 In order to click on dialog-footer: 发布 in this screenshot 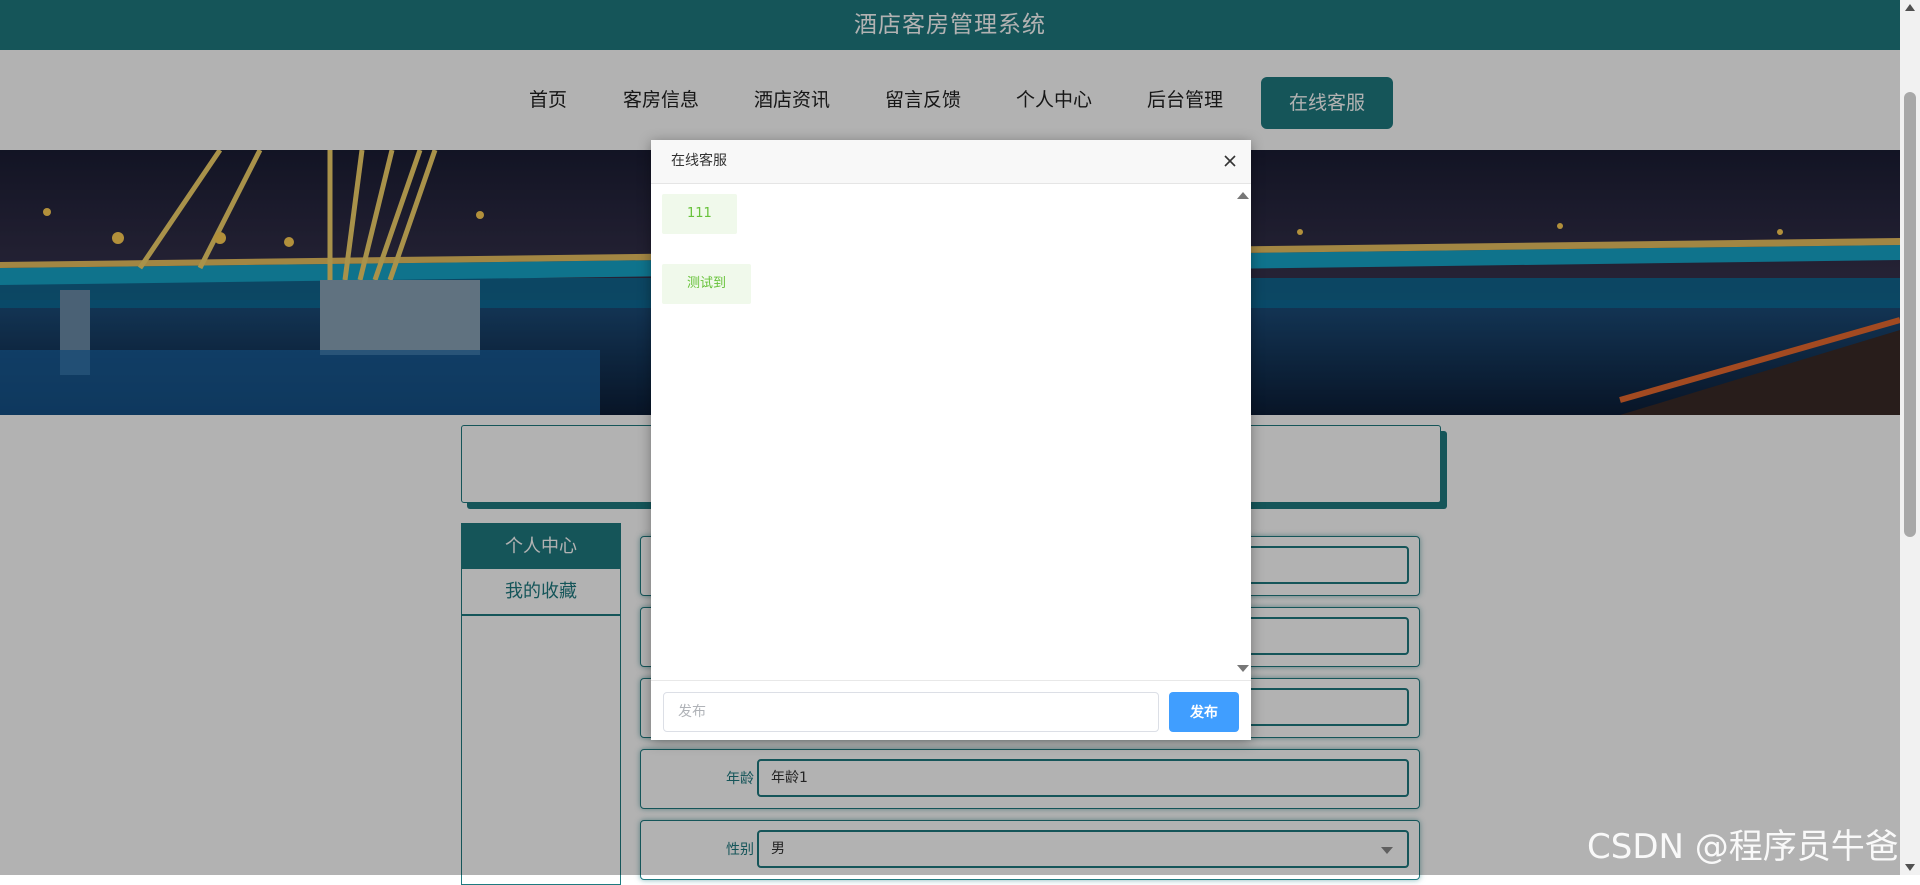, I will do `click(951, 710)`.